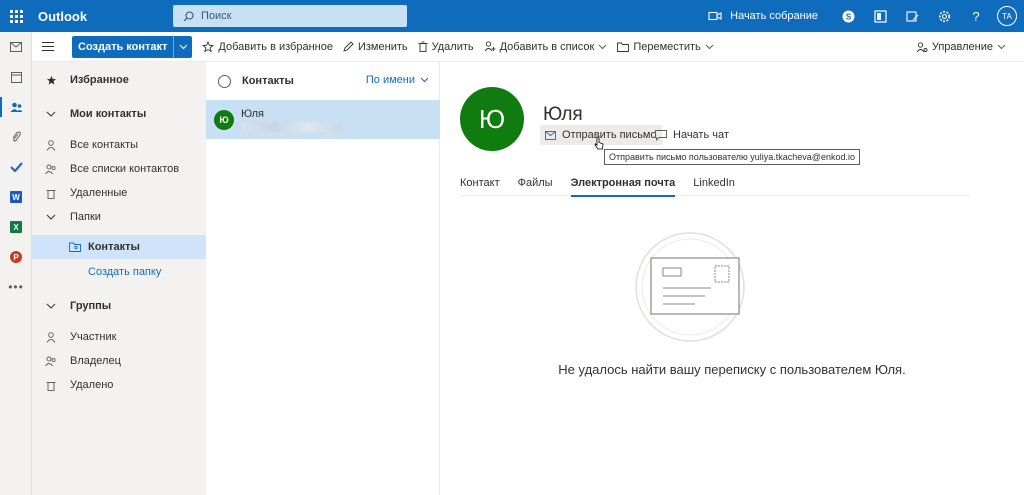  Describe the element at coordinates (323, 119) in the screenshot. I see `list-item: Ю Юля` at that location.